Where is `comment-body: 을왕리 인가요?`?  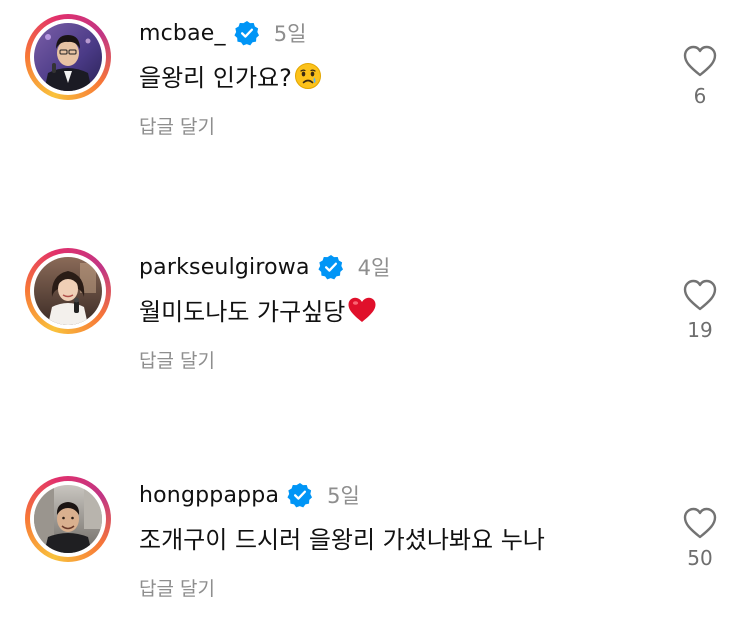 comment-body: 을왕리 인가요? is located at coordinates (215, 78).